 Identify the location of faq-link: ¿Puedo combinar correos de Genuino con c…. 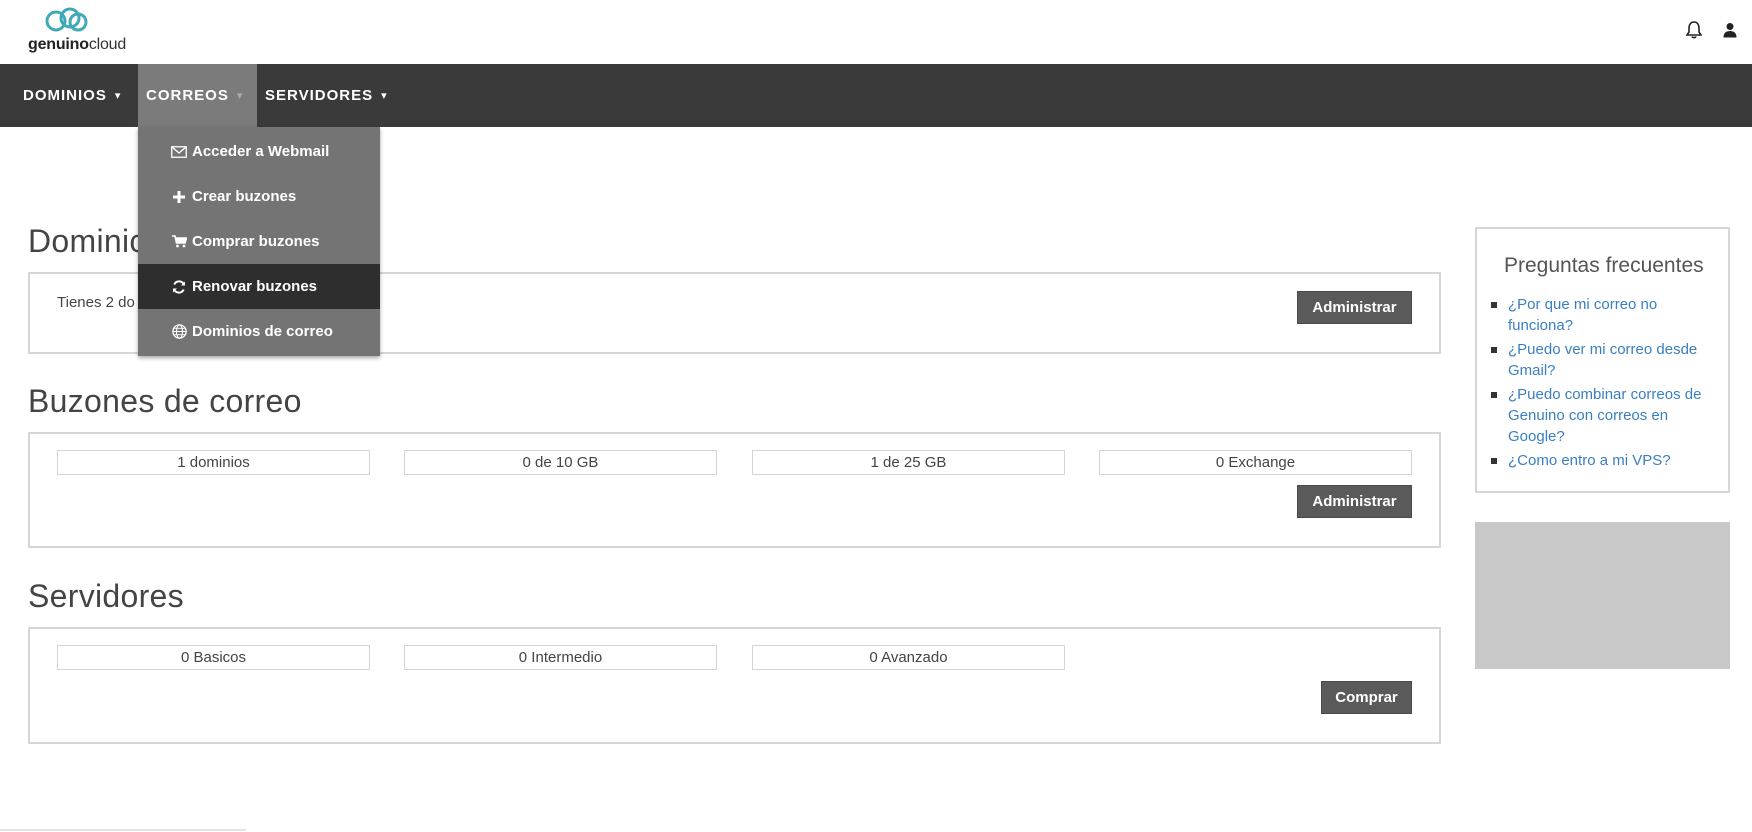
(1604, 415).